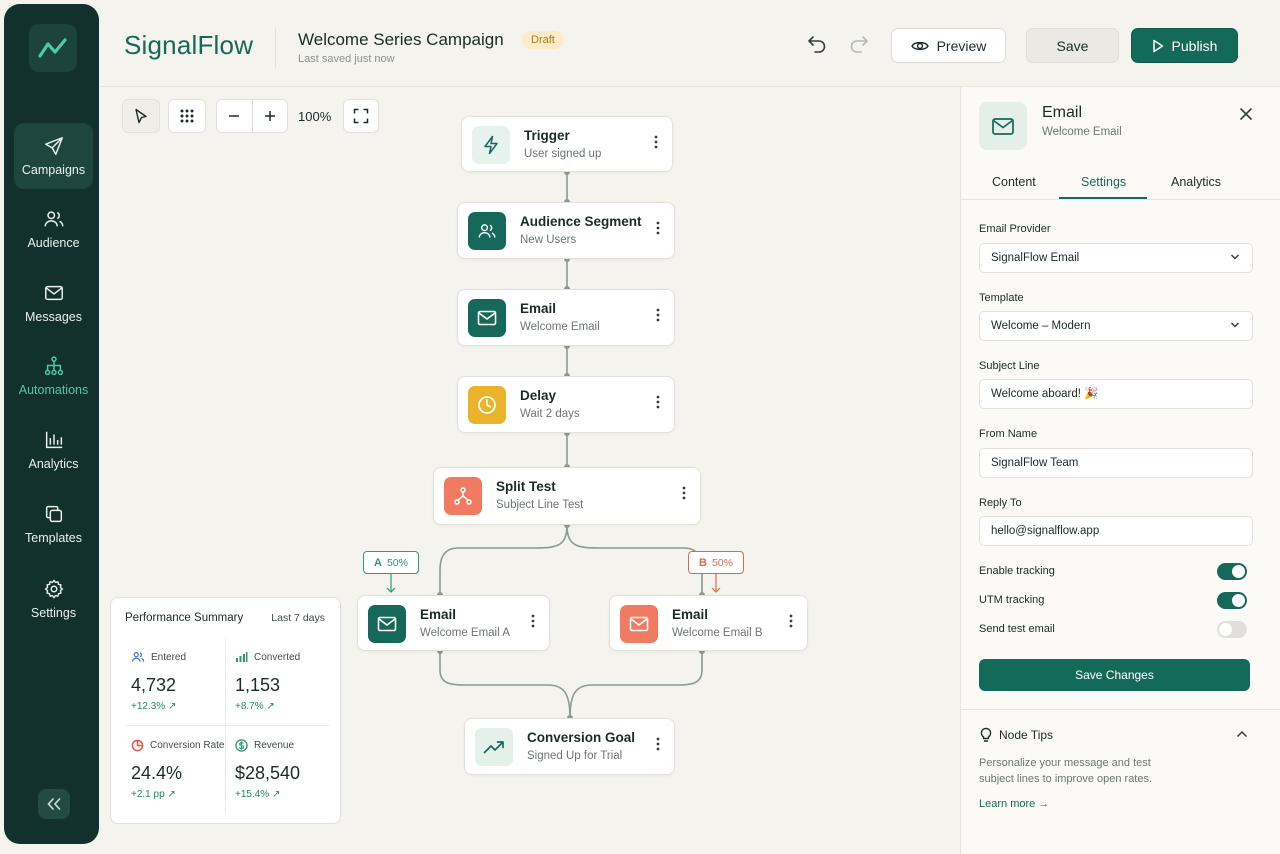 The height and width of the screenshot is (854, 1280). Describe the element at coordinates (258, 794) in the screenshot. I see `metric-delta: +15.4% ↗` at that location.